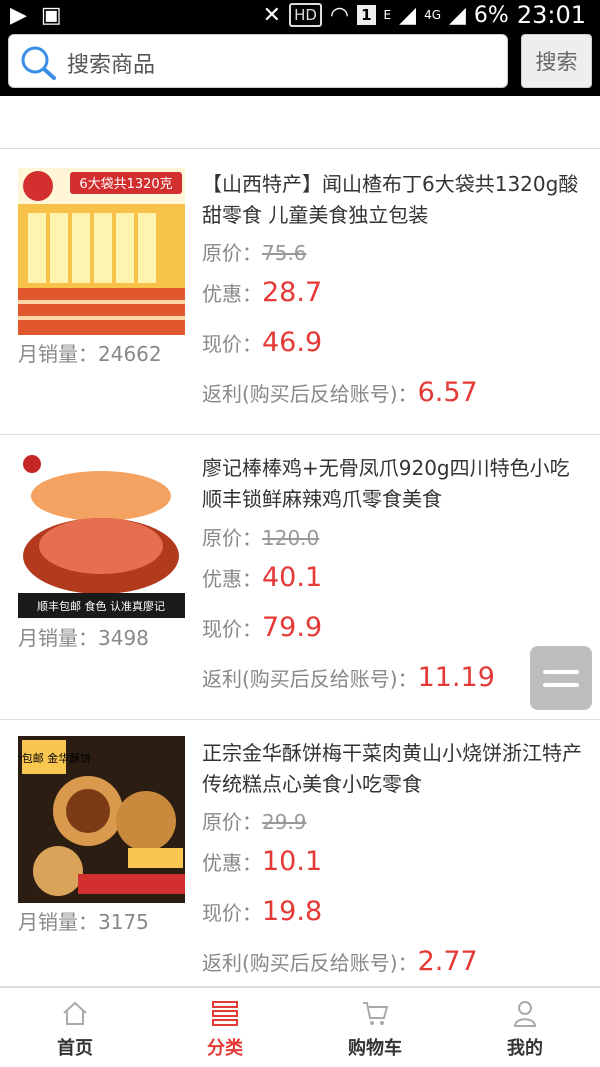 The width and height of the screenshot is (600, 1067). I want to click on e-indicator: E, so click(387, 15).